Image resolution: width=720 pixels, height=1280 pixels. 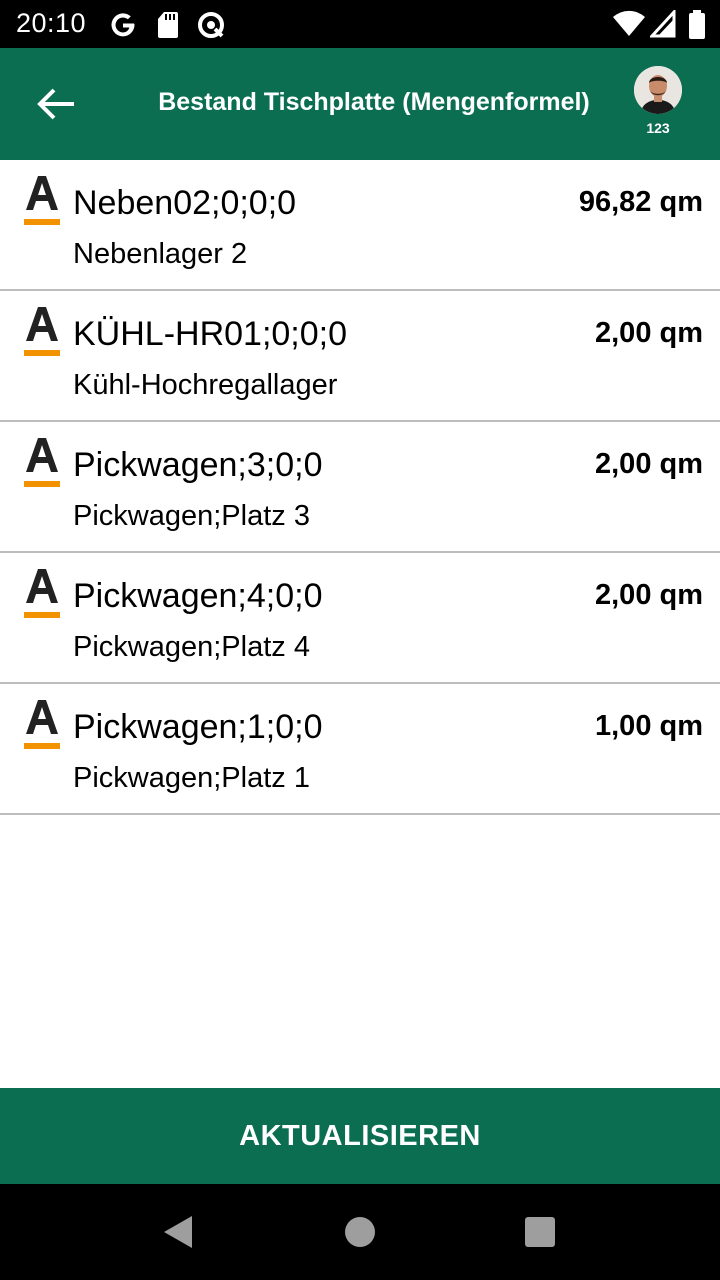 What do you see at coordinates (658, 128) in the screenshot?
I see `user-id-label: 123` at bounding box center [658, 128].